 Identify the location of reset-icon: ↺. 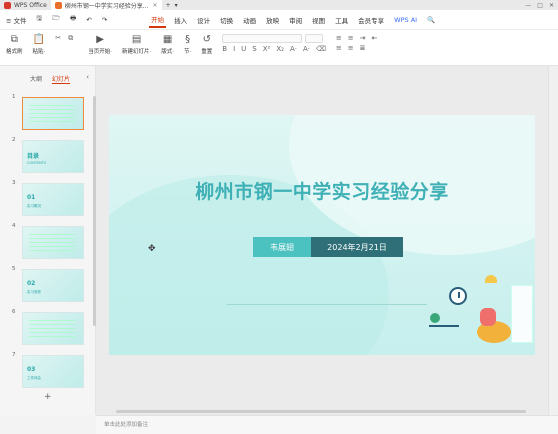
(206, 39).